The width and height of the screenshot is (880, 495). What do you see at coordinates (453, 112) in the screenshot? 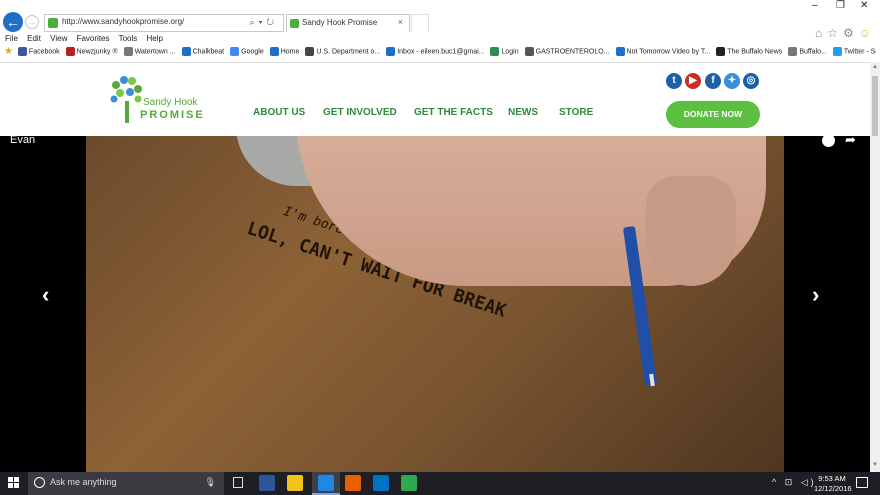
I see `nav-get-the-facts: GET THE FACTS` at bounding box center [453, 112].